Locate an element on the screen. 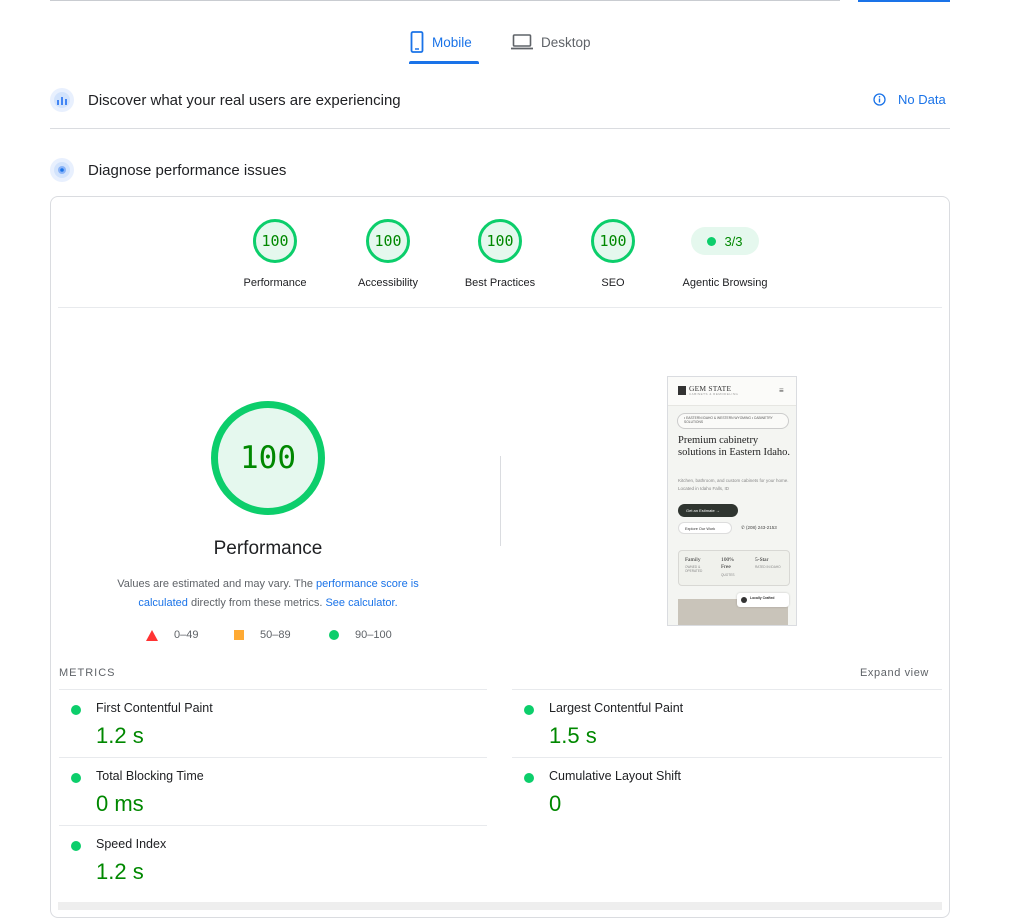 This screenshot has width=1024, height=918. no-data-link: No Data is located at coordinates (909, 99).